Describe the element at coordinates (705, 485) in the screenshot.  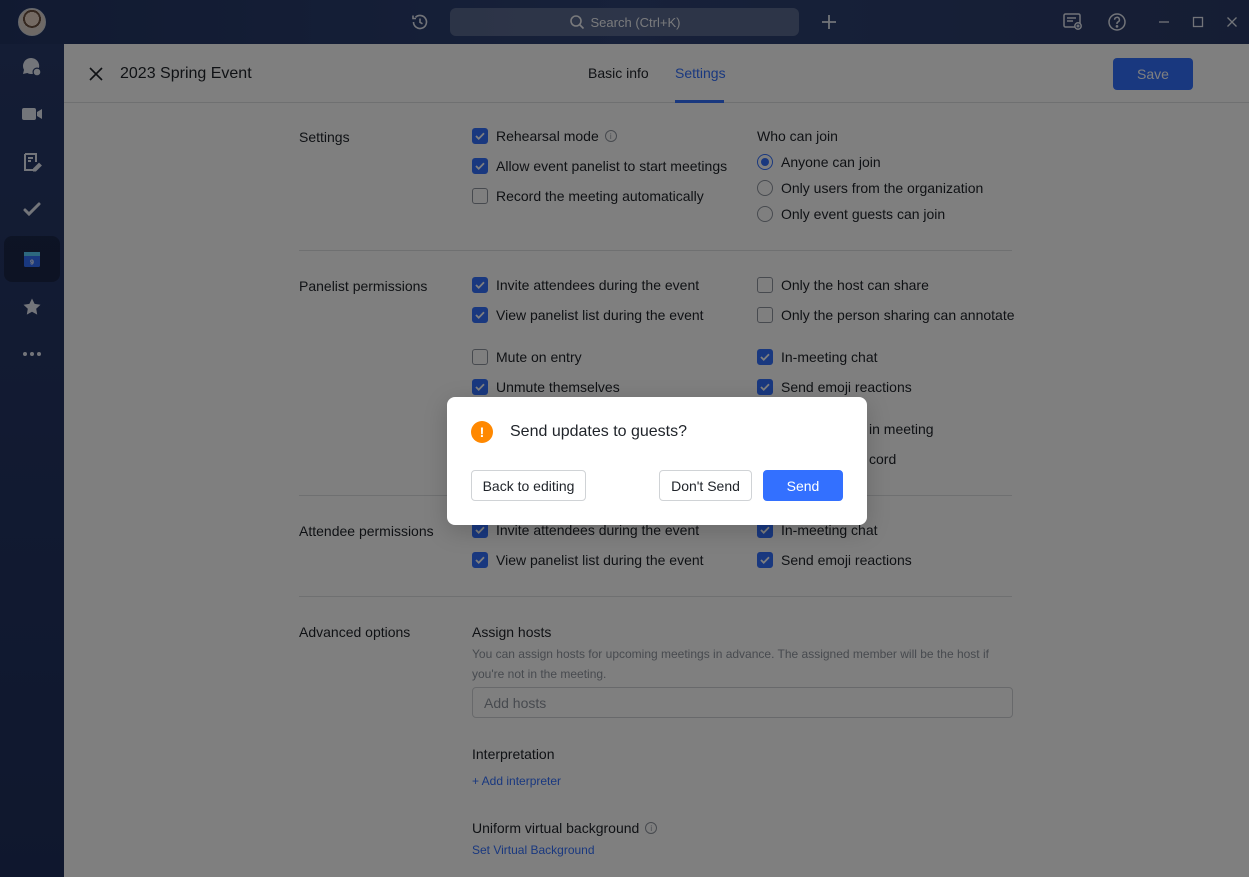
I see `dont-send-button: Don't Send` at that location.